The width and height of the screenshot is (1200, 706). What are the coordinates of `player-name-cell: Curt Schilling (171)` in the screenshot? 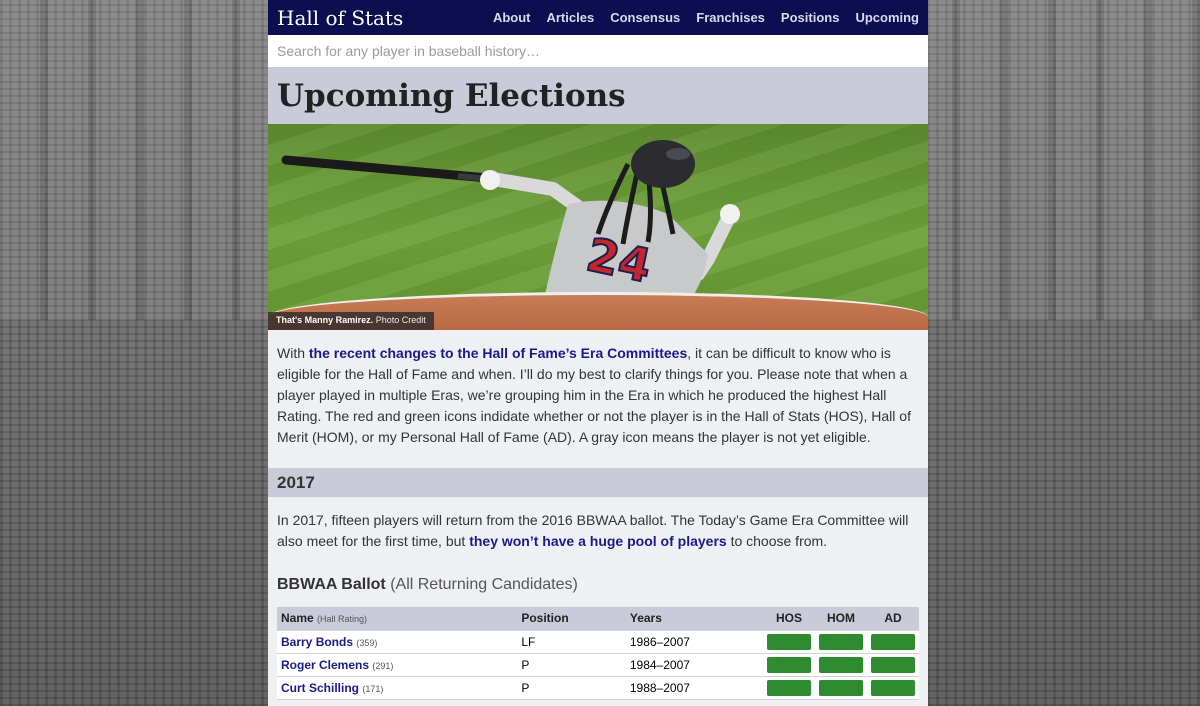 It's located at (397, 688).